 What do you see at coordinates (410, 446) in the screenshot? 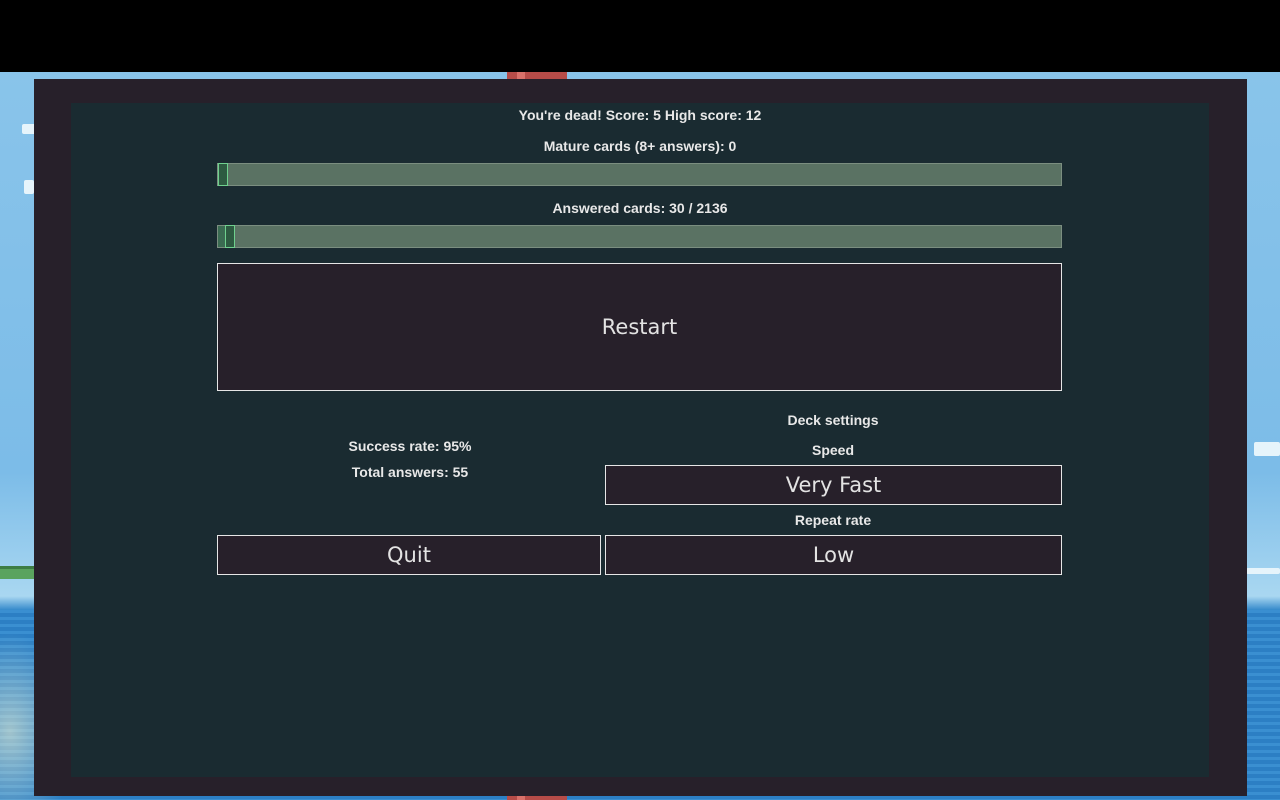
I see `success-rate-text: Success rate: 95%` at bounding box center [410, 446].